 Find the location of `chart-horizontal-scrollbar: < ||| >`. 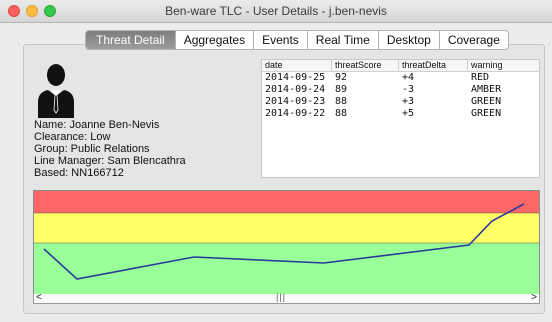

chart-horizontal-scrollbar: < ||| > is located at coordinates (286, 298).